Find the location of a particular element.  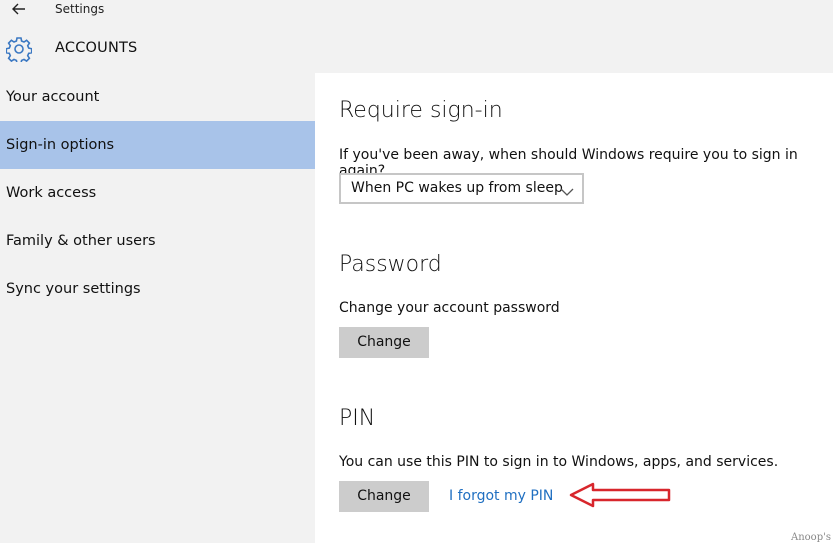

gear-icon is located at coordinates (19, 50).